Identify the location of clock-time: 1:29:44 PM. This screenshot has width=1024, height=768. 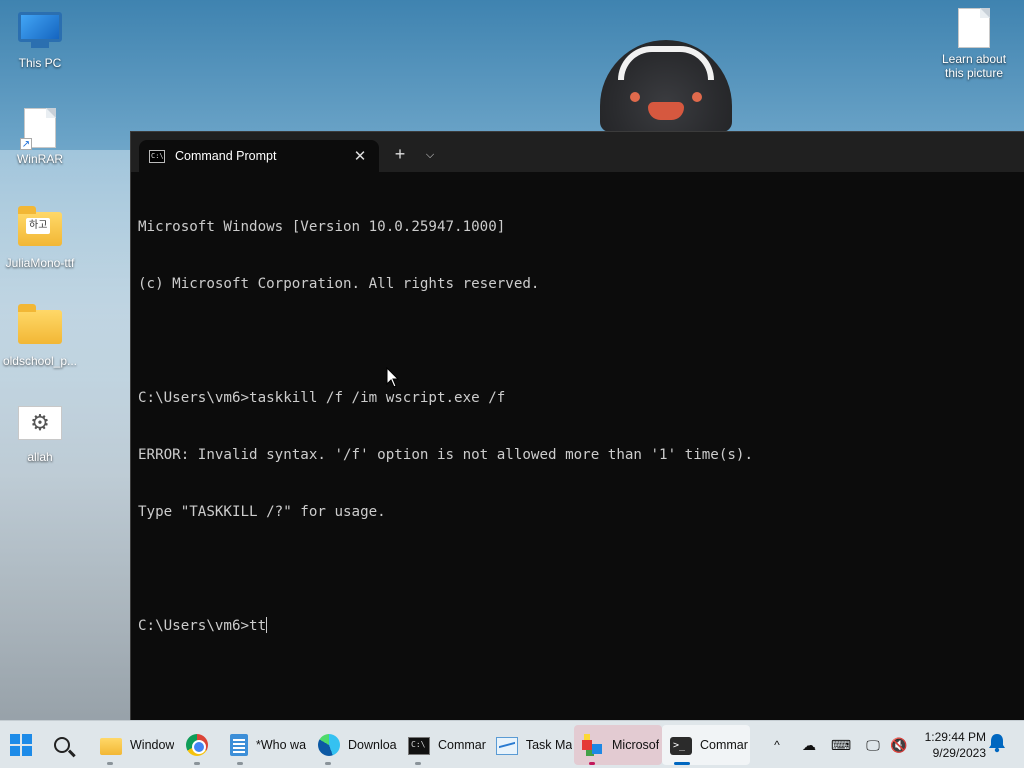
(955, 737).